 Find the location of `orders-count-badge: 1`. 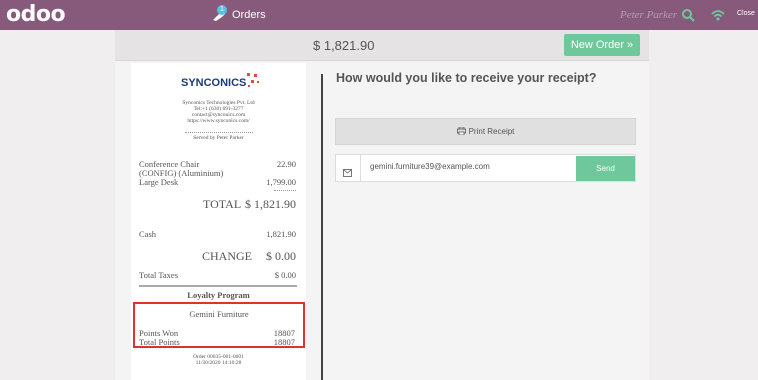

orders-count-badge: 1 is located at coordinates (222, 10).